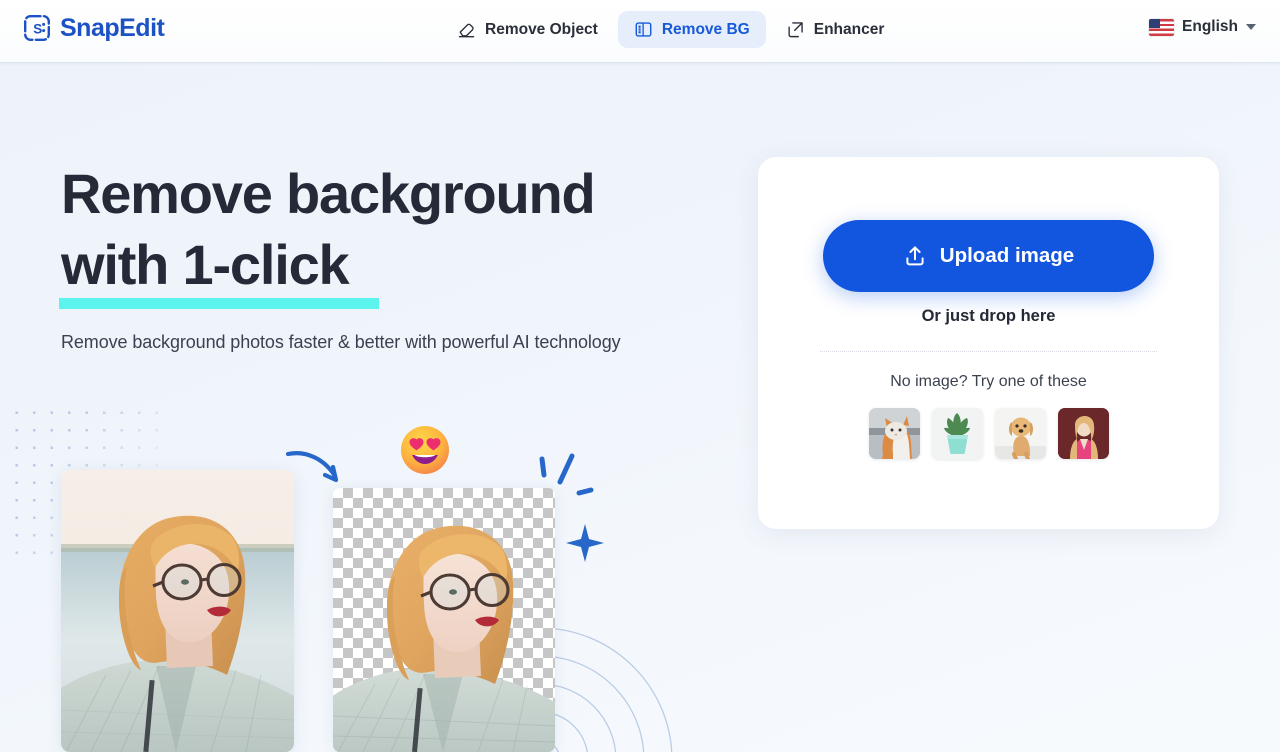 This screenshot has width=1280, height=752. Describe the element at coordinates (894, 433) in the screenshot. I see `sample-cat` at that location.